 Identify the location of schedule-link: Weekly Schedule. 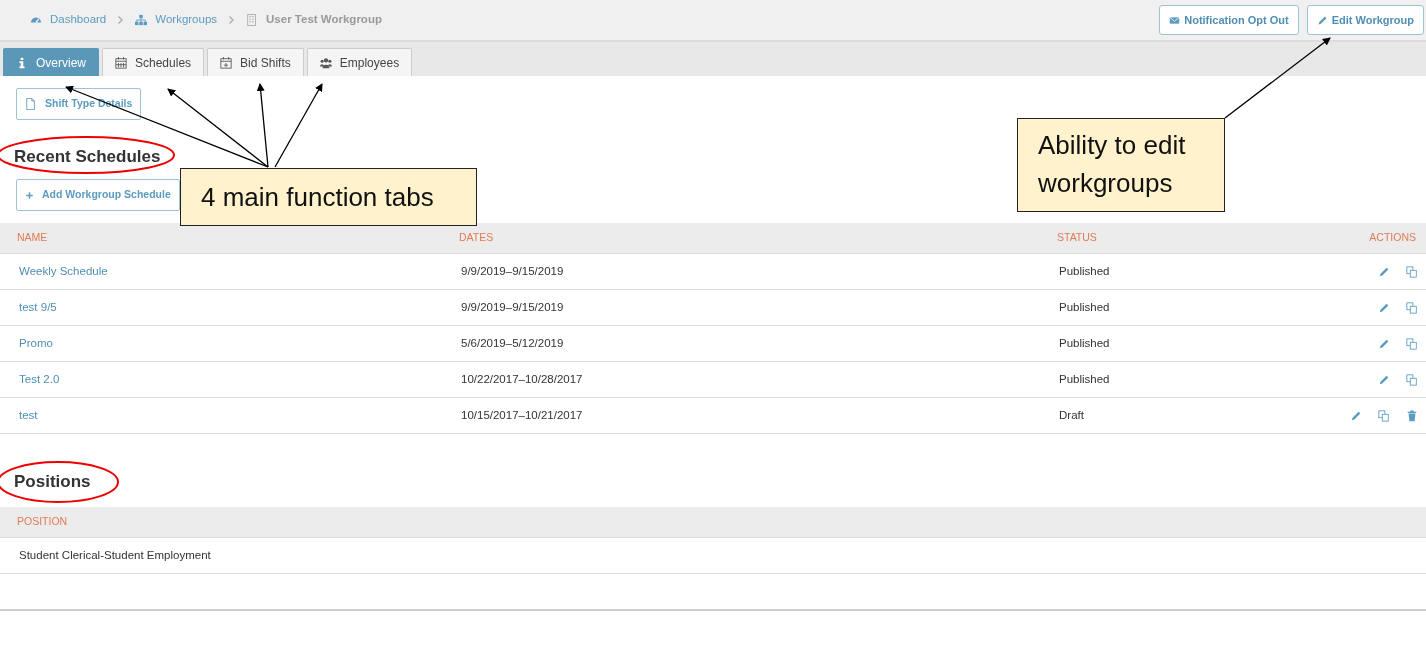
(63, 271).